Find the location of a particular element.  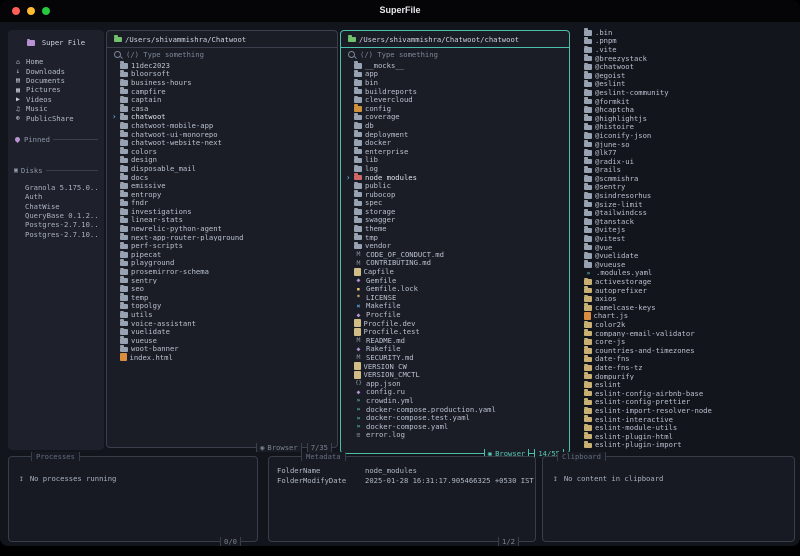

file-row: perf-scripts is located at coordinates (222, 245).